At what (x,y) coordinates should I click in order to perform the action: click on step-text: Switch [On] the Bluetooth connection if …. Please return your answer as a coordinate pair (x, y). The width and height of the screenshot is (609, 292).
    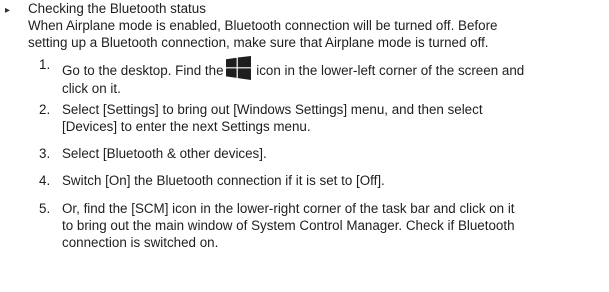
    Looking at the image, I should click on (334, 180).